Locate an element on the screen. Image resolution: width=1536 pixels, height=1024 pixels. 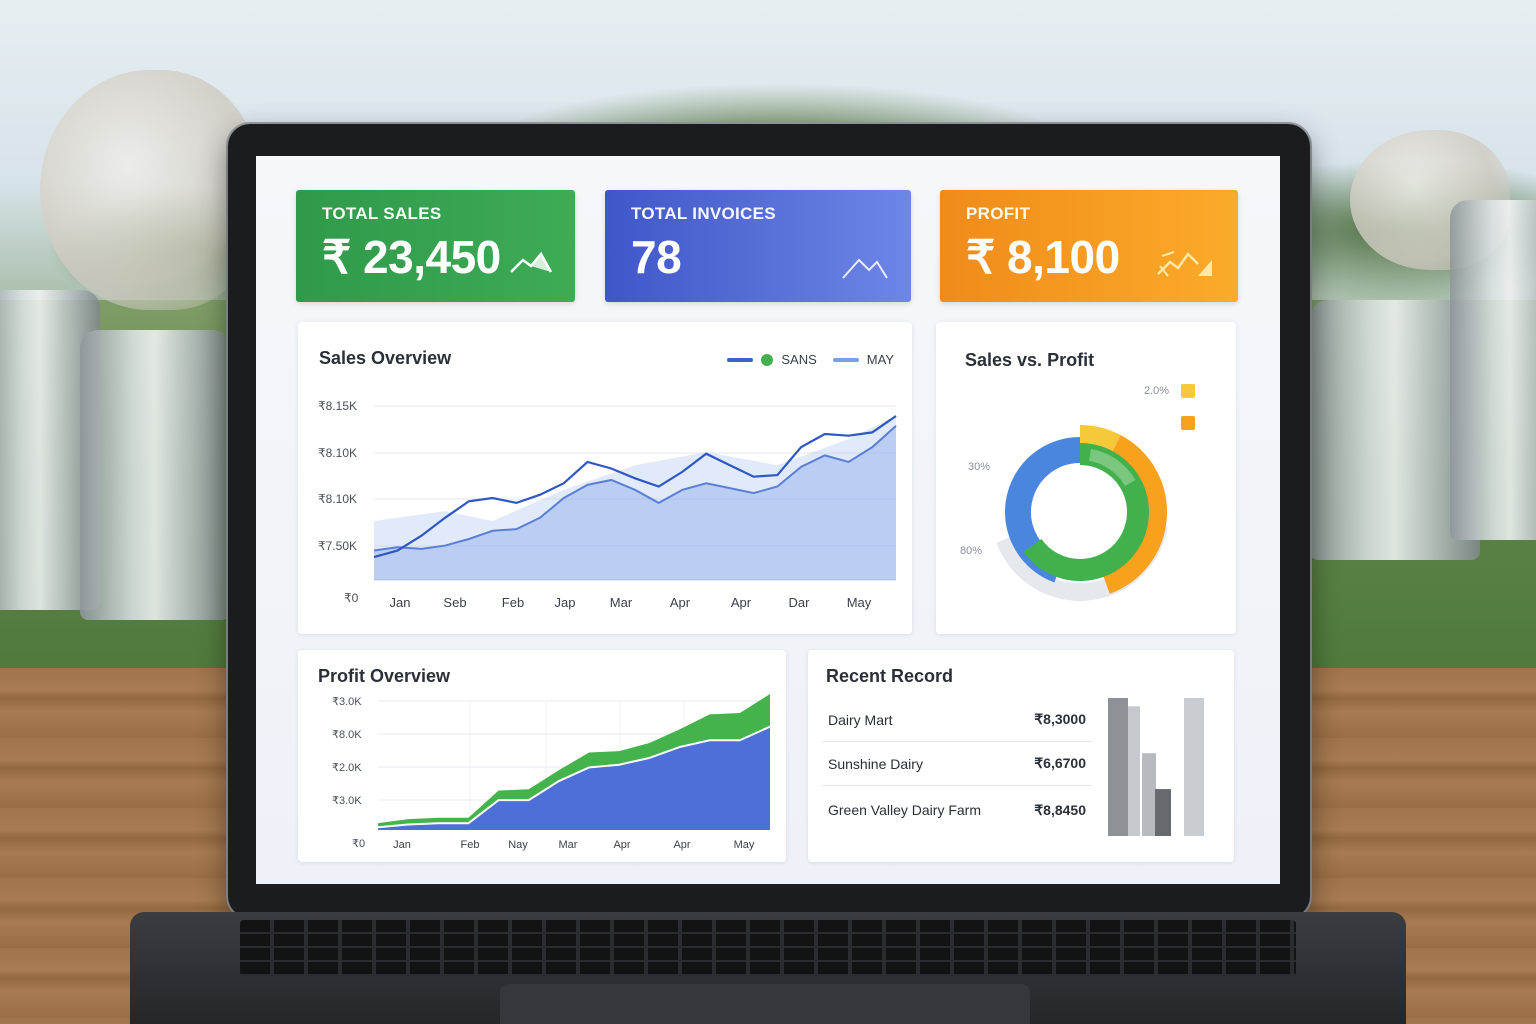
kpi-profit: PROFIT ₹ 8,100 is located at coordinates (1089, 246).